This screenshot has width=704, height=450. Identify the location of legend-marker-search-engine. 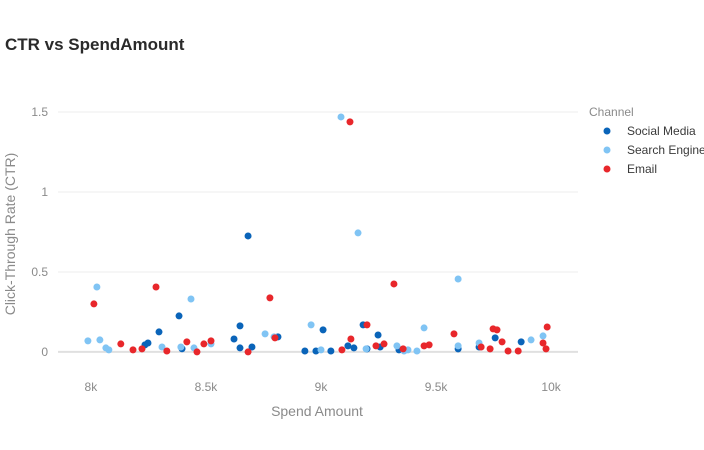
(607, 150).